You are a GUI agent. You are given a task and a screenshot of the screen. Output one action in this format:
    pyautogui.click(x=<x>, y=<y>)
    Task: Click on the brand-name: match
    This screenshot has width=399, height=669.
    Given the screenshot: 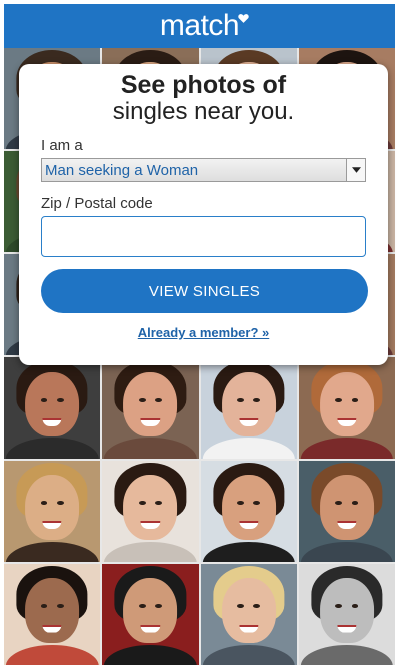 What is the action you would take?
    pyautogui.click(x=199, y=25)
    